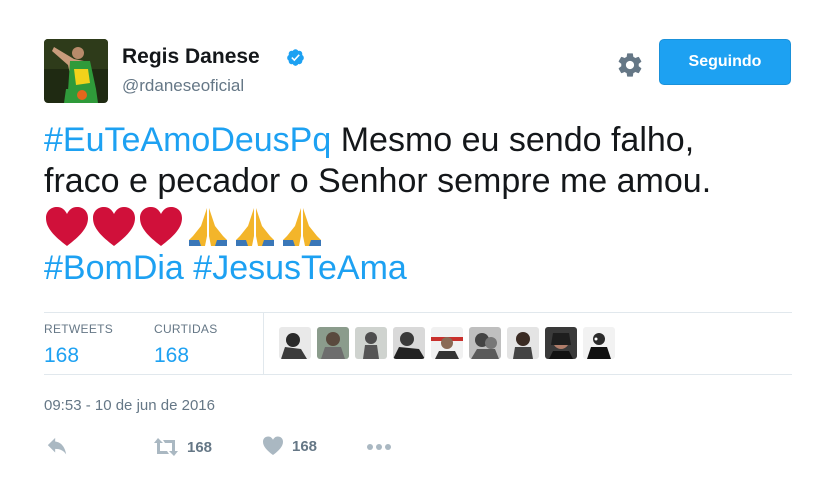  I want to click on tweet-line-1: #EuTeAmoDeusPq Mesmo eu sendo falho,, so click(424, 140).